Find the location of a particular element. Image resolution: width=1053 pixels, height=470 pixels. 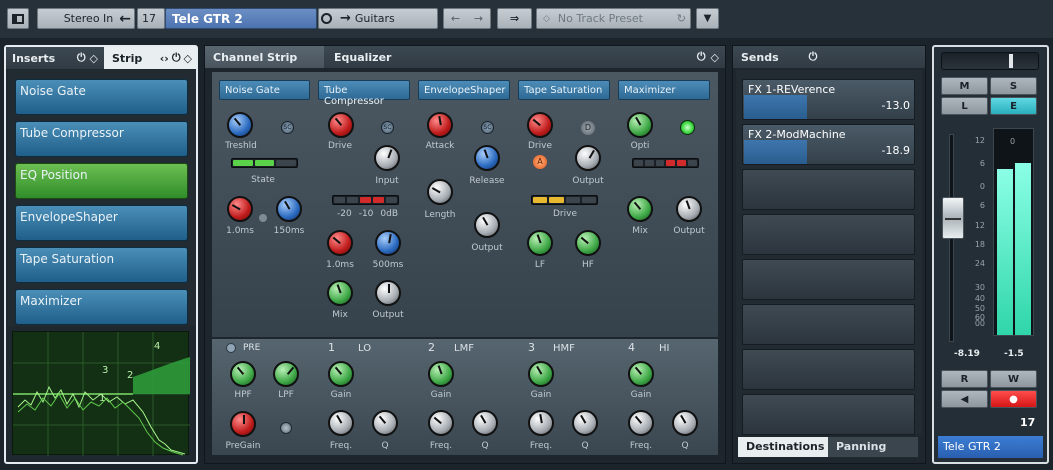

pan-handle is located at coordinates (1011, 61).